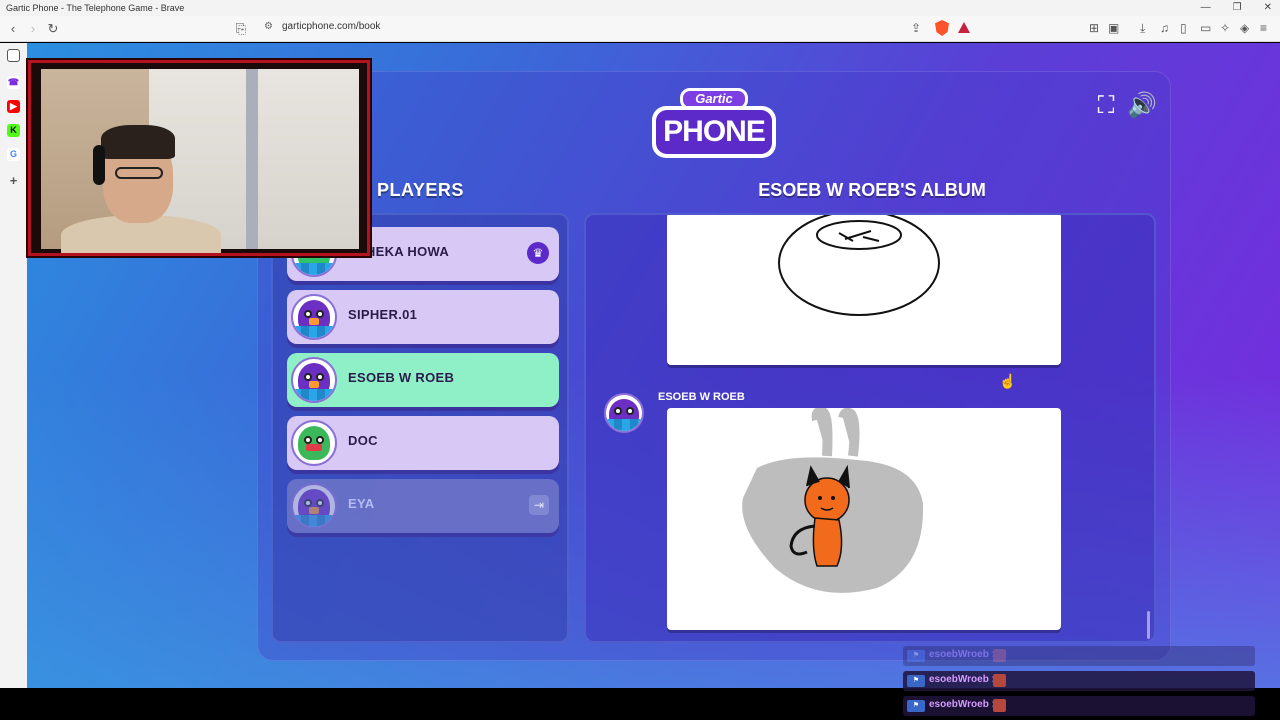  What do you see at coordinates (1206, 8) in the screenshot?
I see `minimize-button: —` at bounding box center [1206, 8].